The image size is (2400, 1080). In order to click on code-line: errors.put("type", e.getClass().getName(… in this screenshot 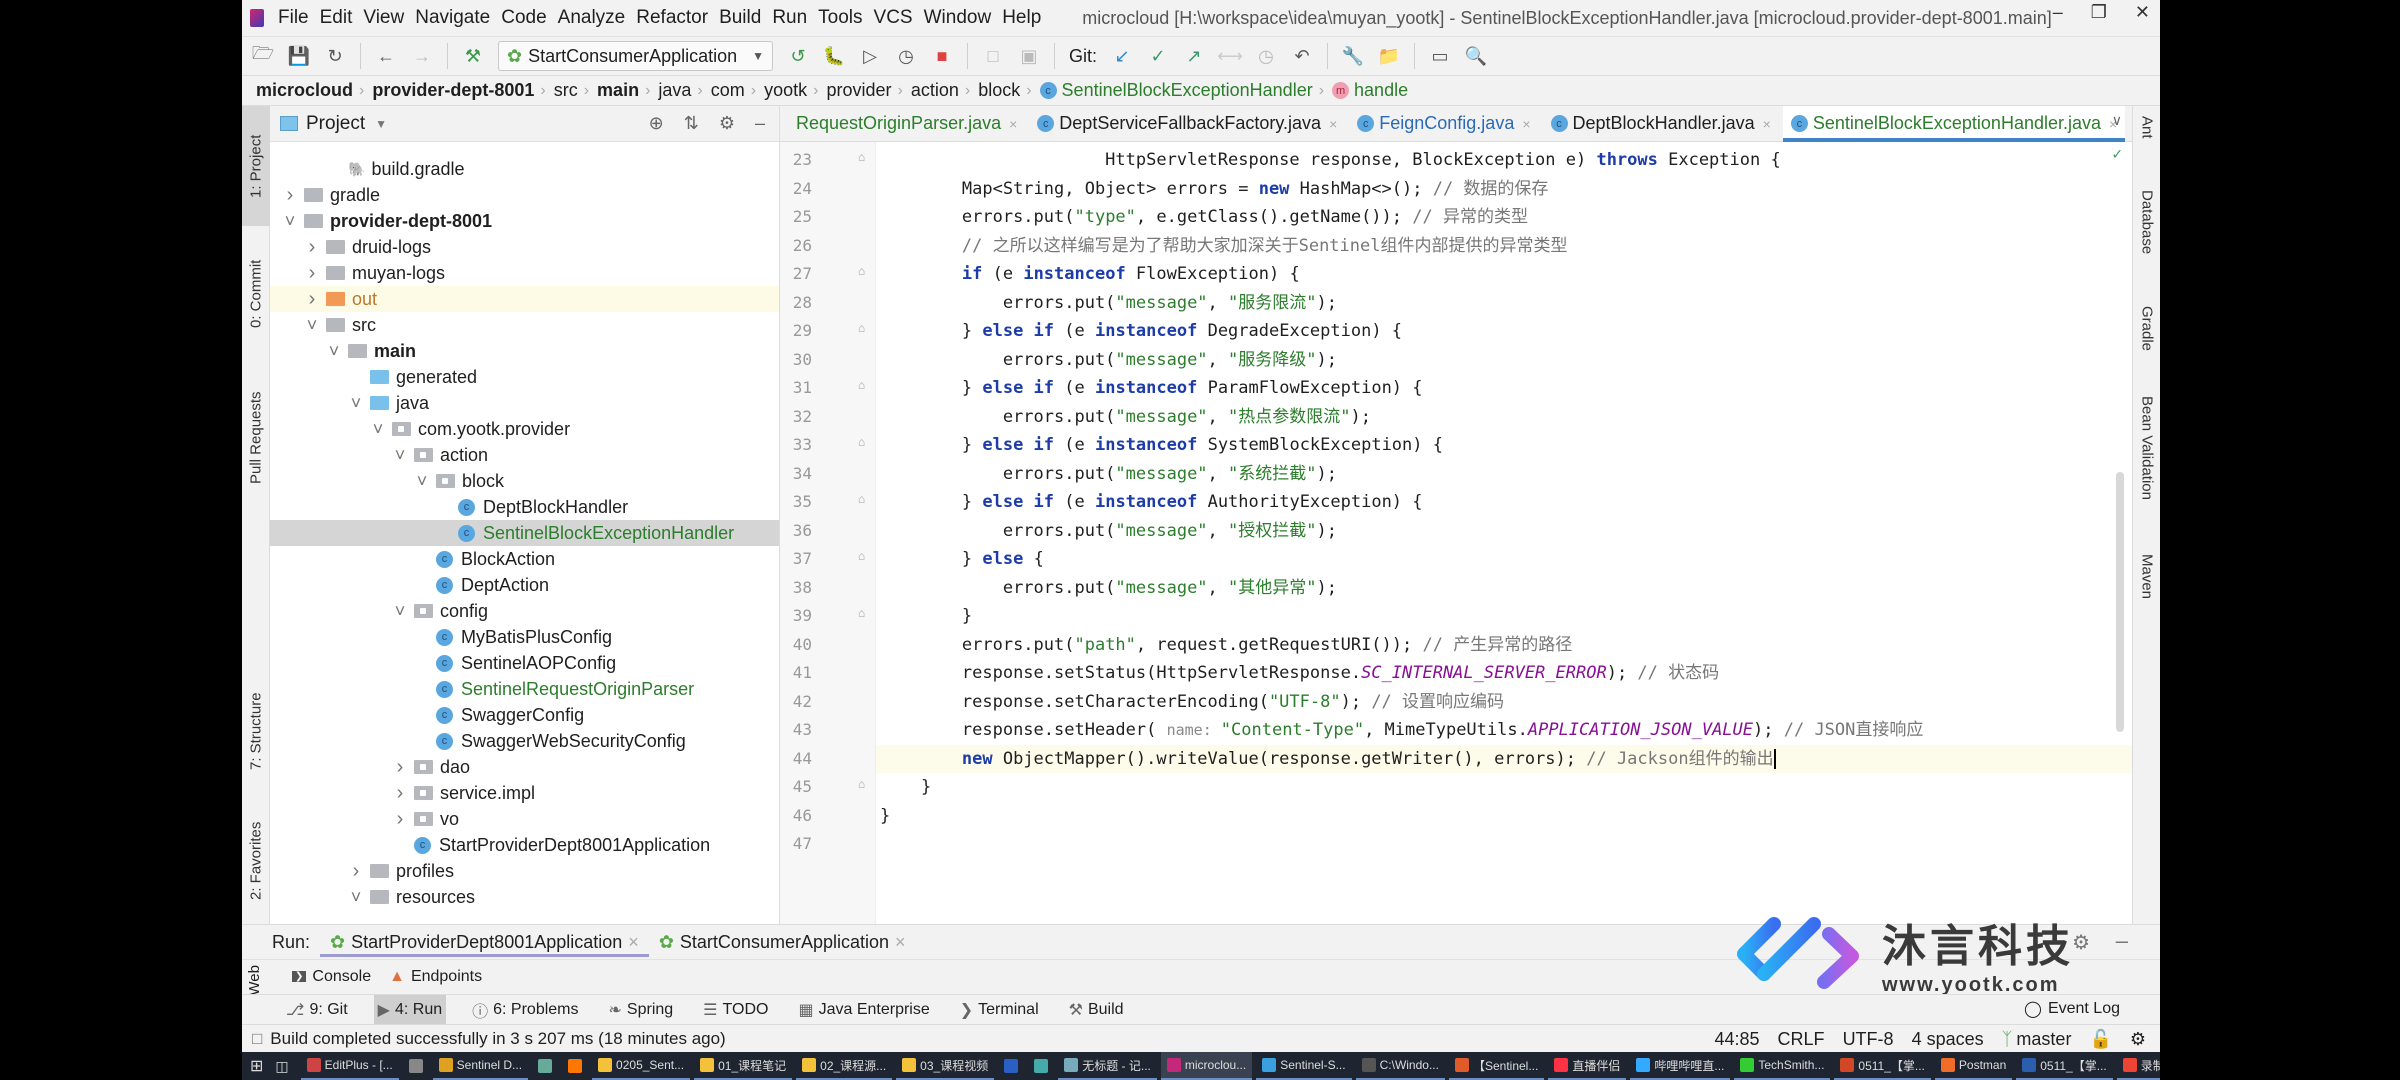, I will do `click(1204, 217)`.